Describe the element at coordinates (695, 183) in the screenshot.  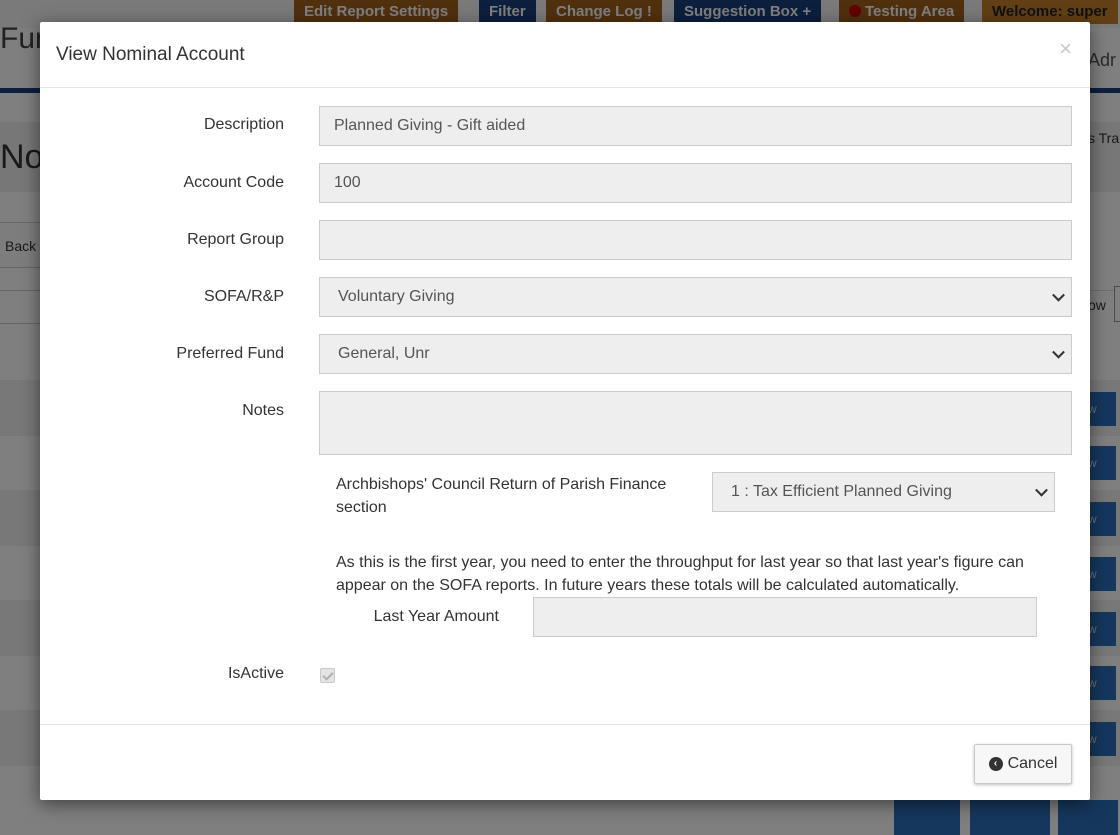
I see `account-code-field: 100` at that location.